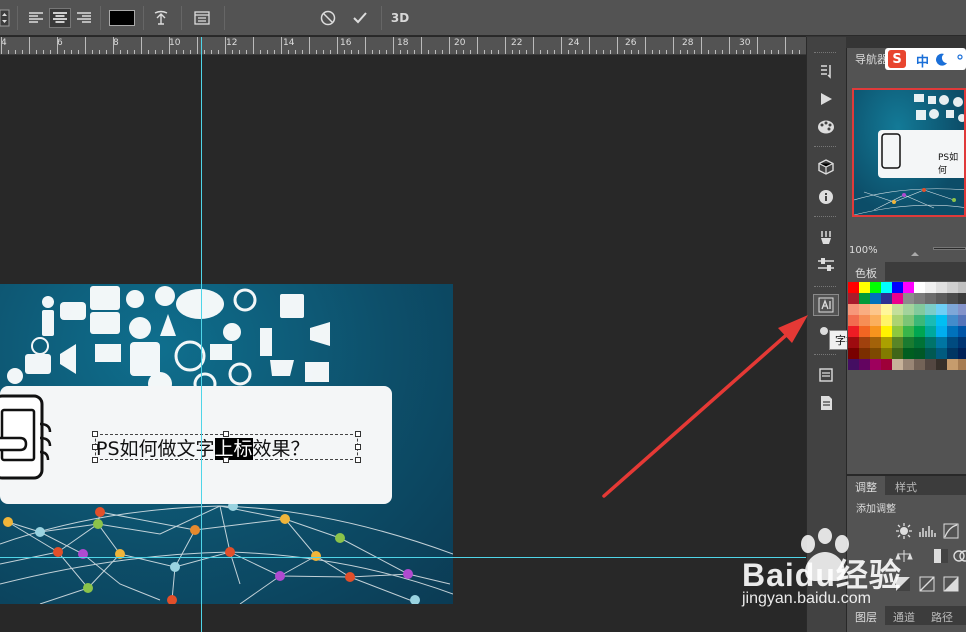 This screenshot has width=966, height=632. Describe the element at coordinates (951, 584) in the screenshot. I see `selective-color-icon` at that location.